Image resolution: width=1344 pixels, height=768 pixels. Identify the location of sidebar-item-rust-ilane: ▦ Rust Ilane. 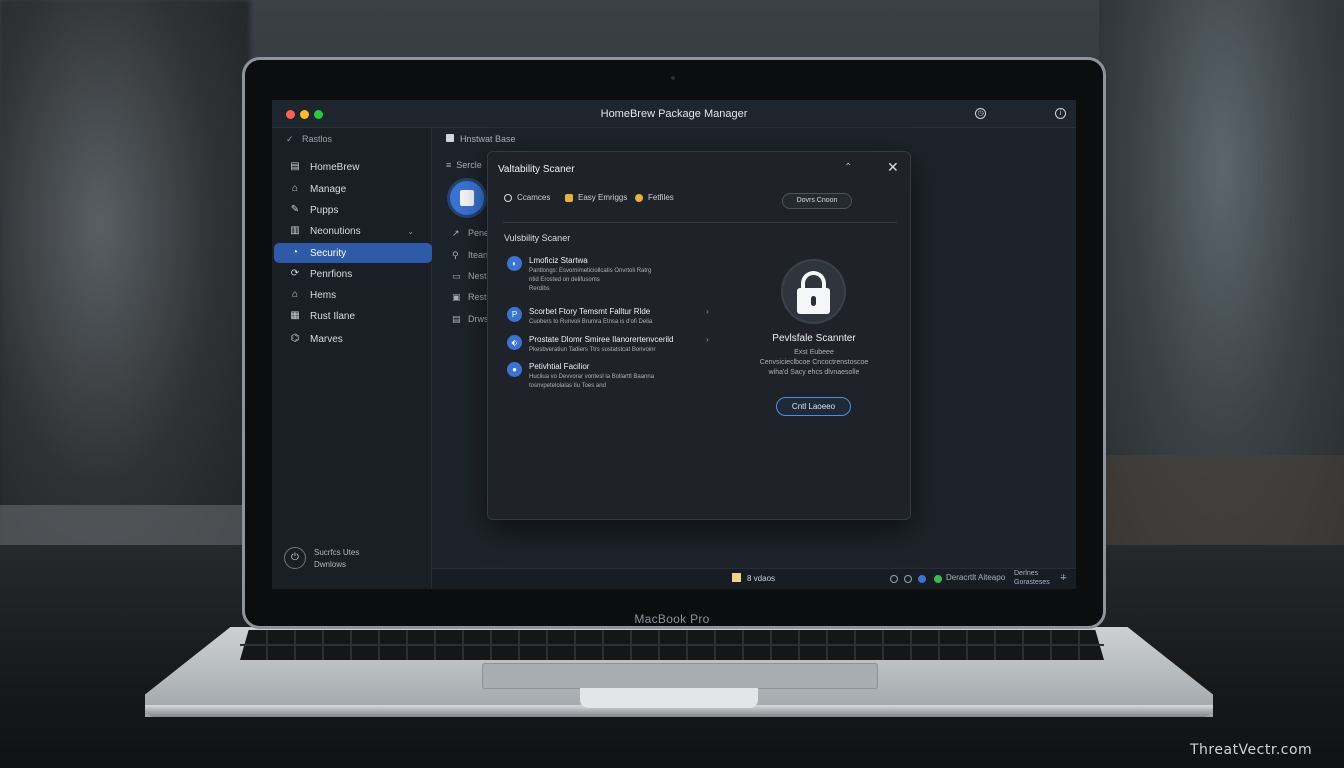
(353, 316).